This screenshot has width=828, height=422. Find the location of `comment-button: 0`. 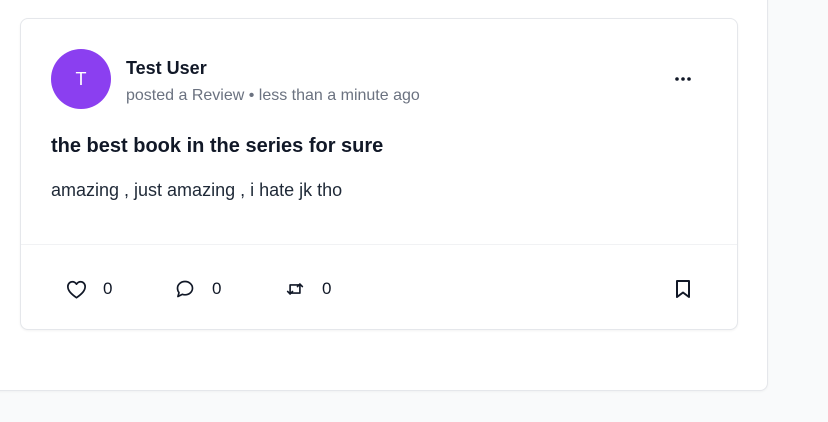

comment-button: 0 is located at coordinates (197, 289).